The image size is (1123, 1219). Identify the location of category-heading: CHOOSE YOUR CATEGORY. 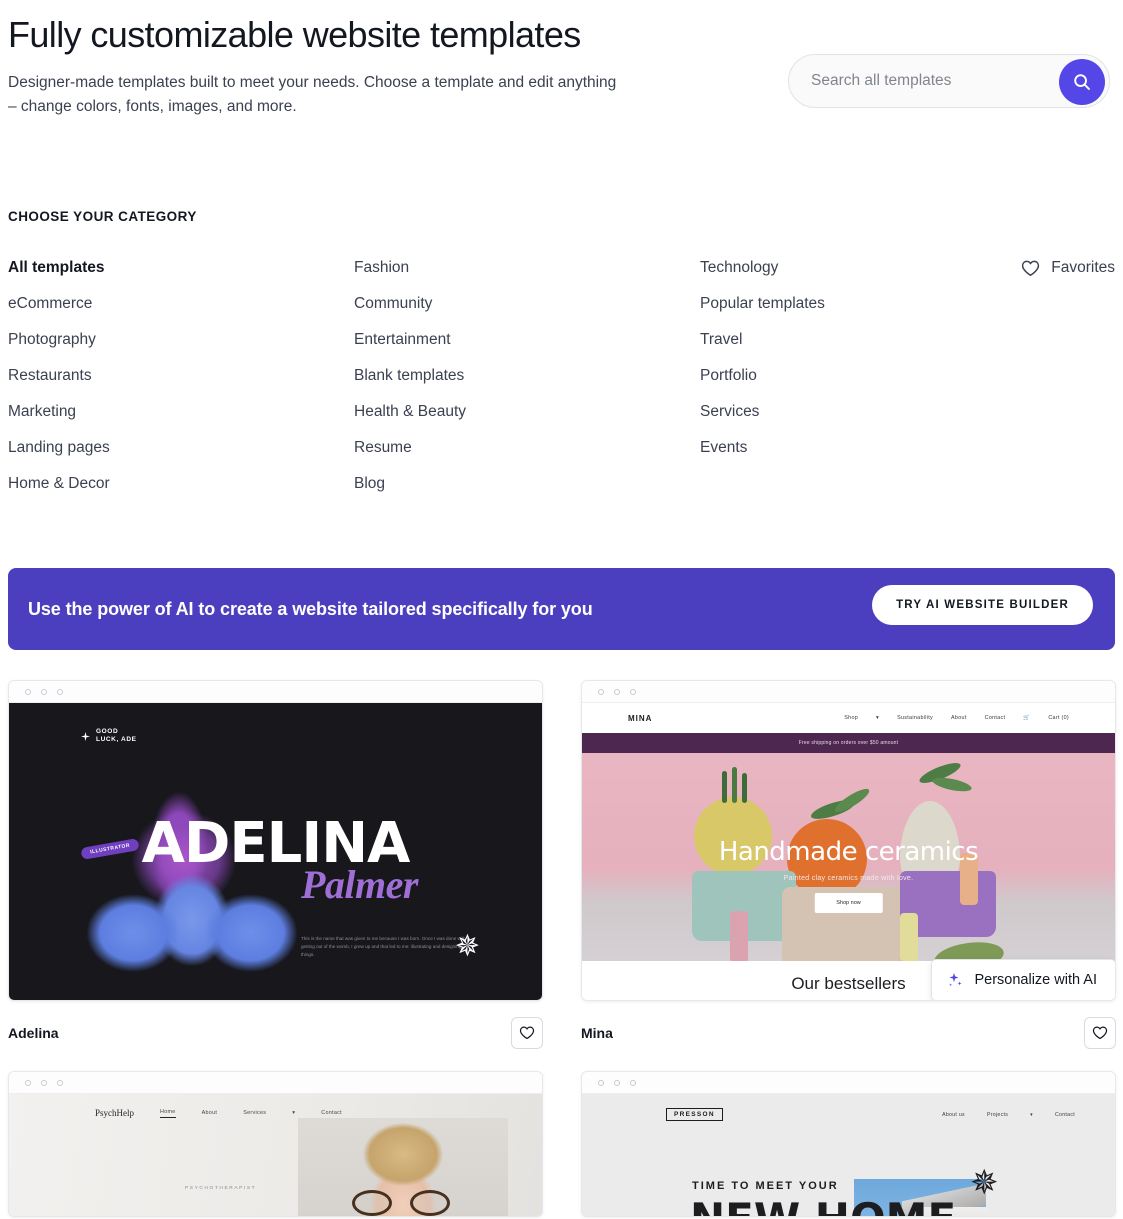
(102, 217).